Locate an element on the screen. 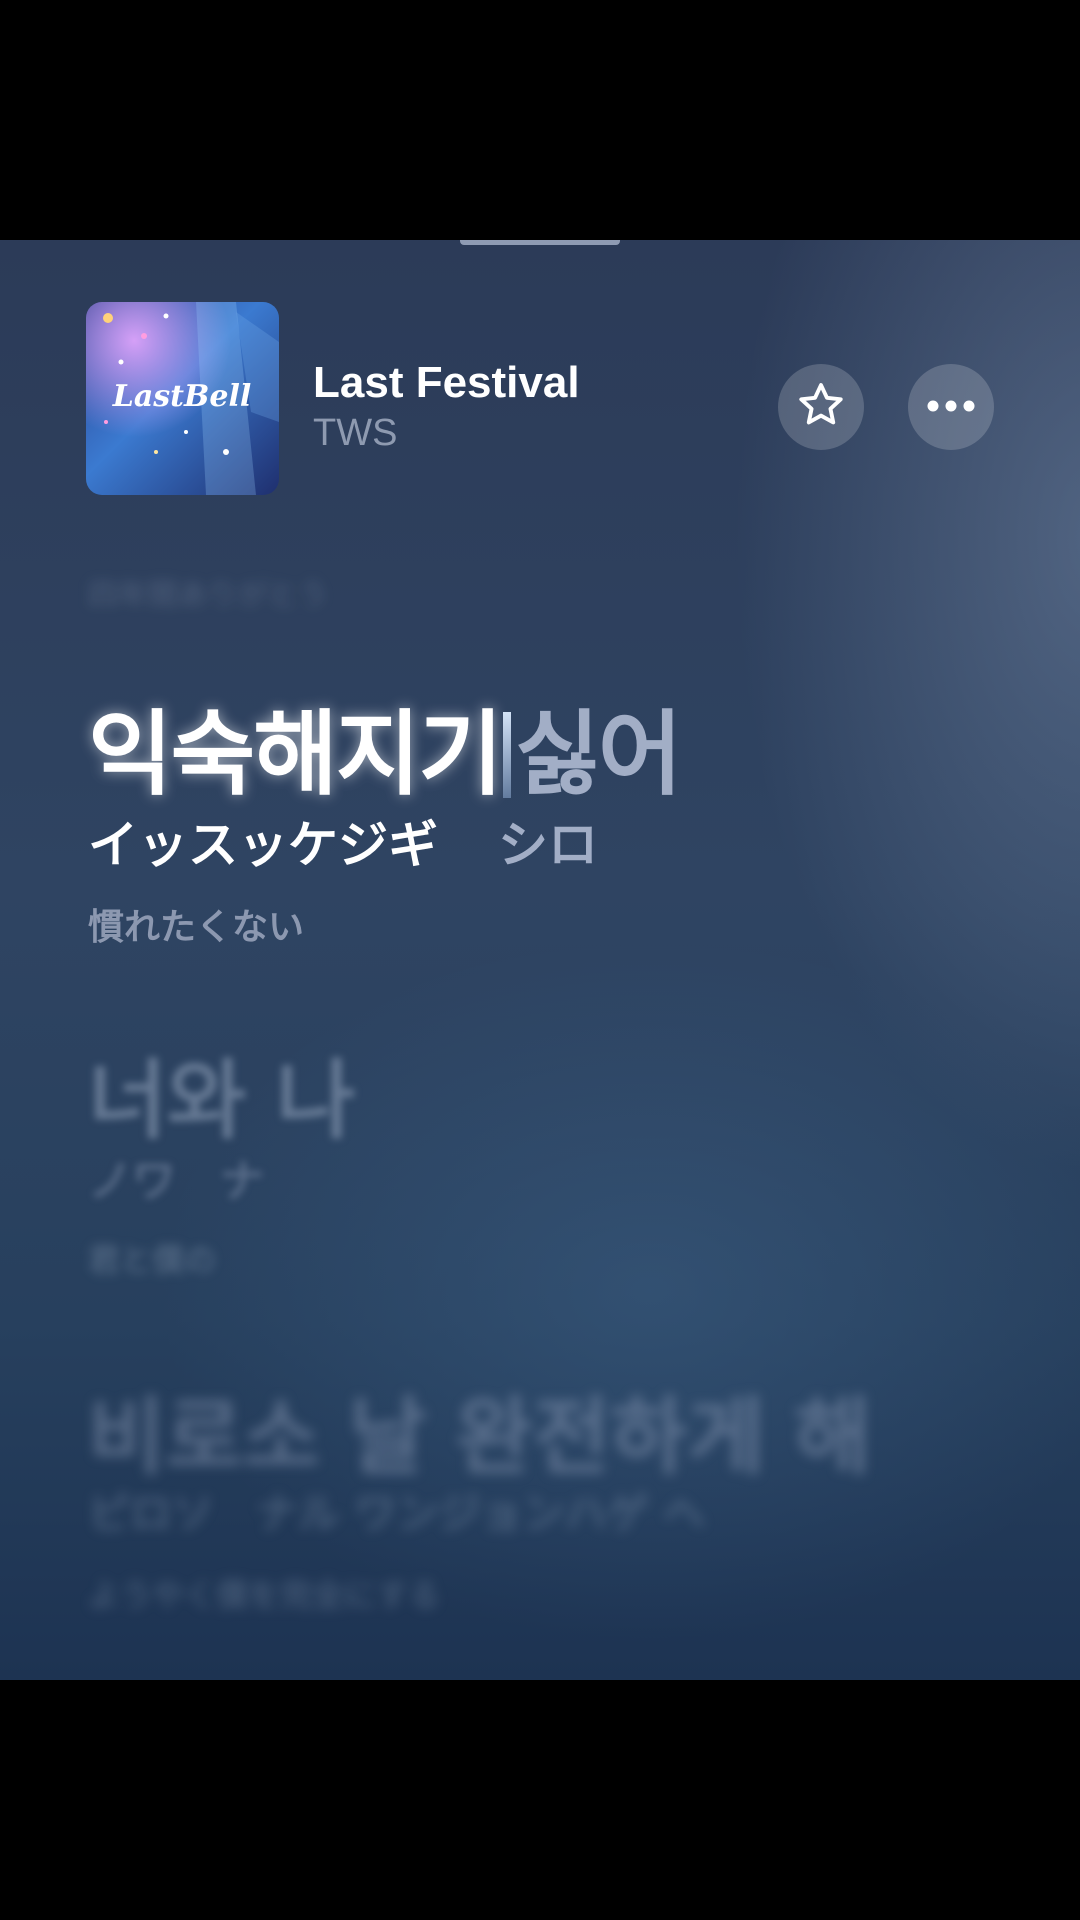 The height and width of the screenshot is (1920, 1080). favorite-button is located at coordinates (821, 407).